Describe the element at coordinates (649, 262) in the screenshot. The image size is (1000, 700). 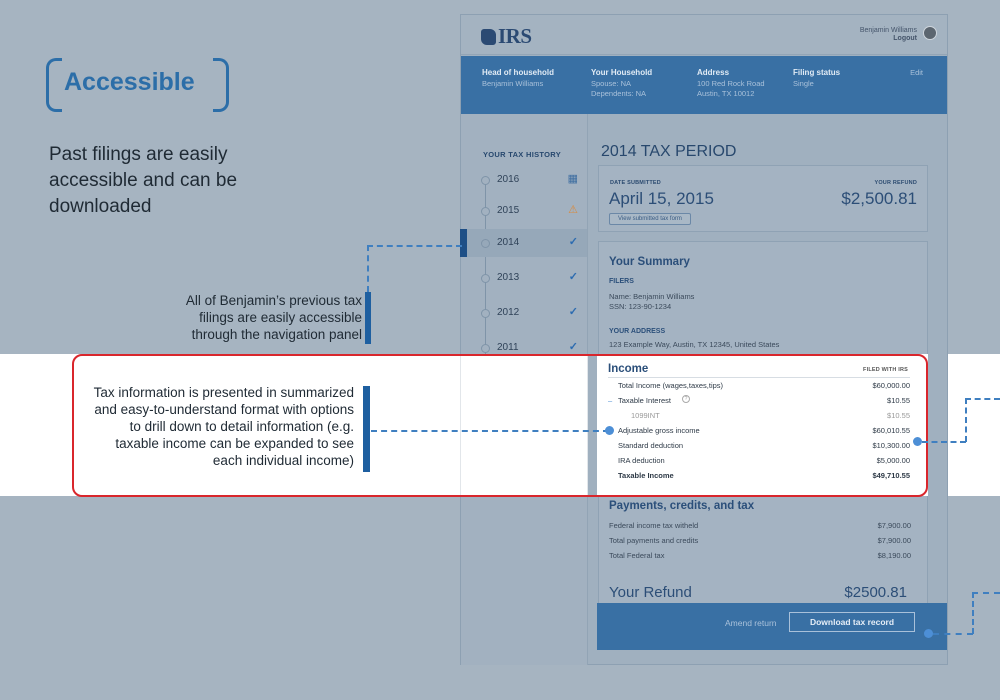
I see `summary-title: Your Summary` at that location.